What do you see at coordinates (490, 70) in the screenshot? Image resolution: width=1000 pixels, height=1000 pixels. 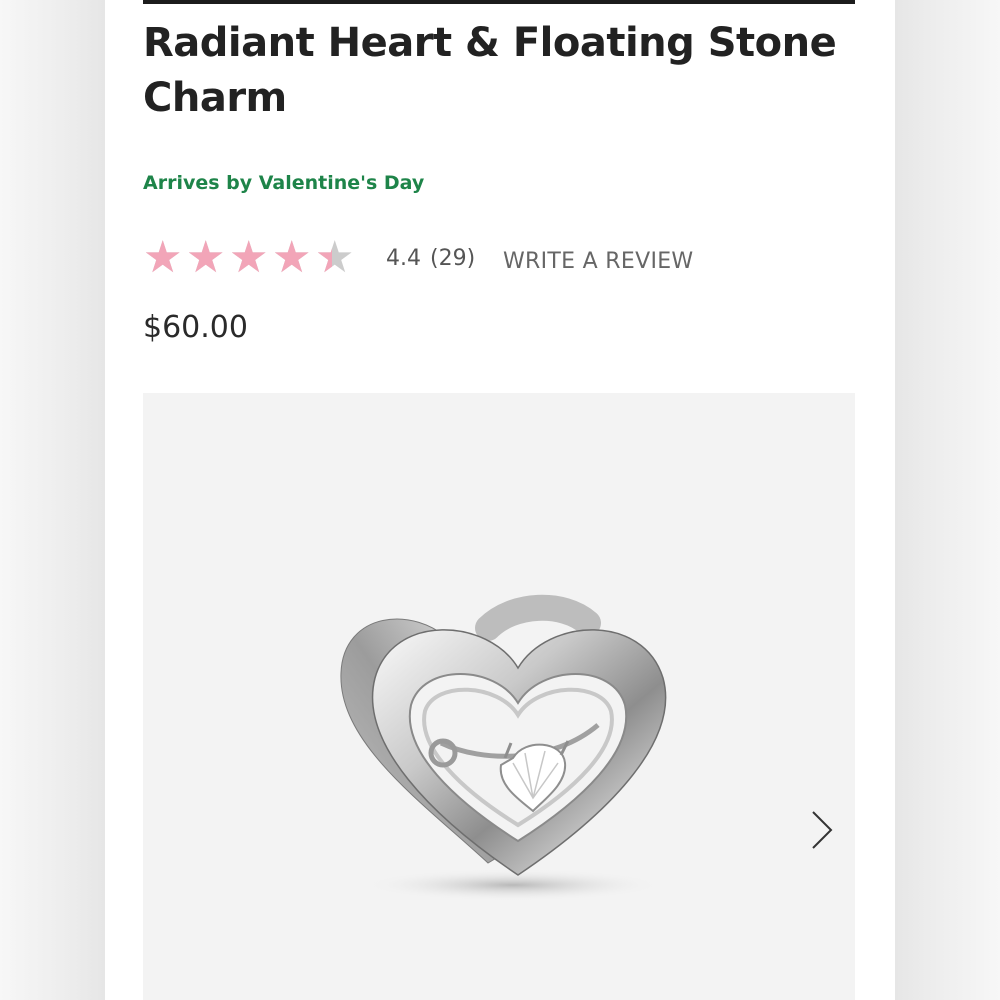 I see `product-title: Radiant Heart & Floating Stone Charm` at bounding box center [490, 70].